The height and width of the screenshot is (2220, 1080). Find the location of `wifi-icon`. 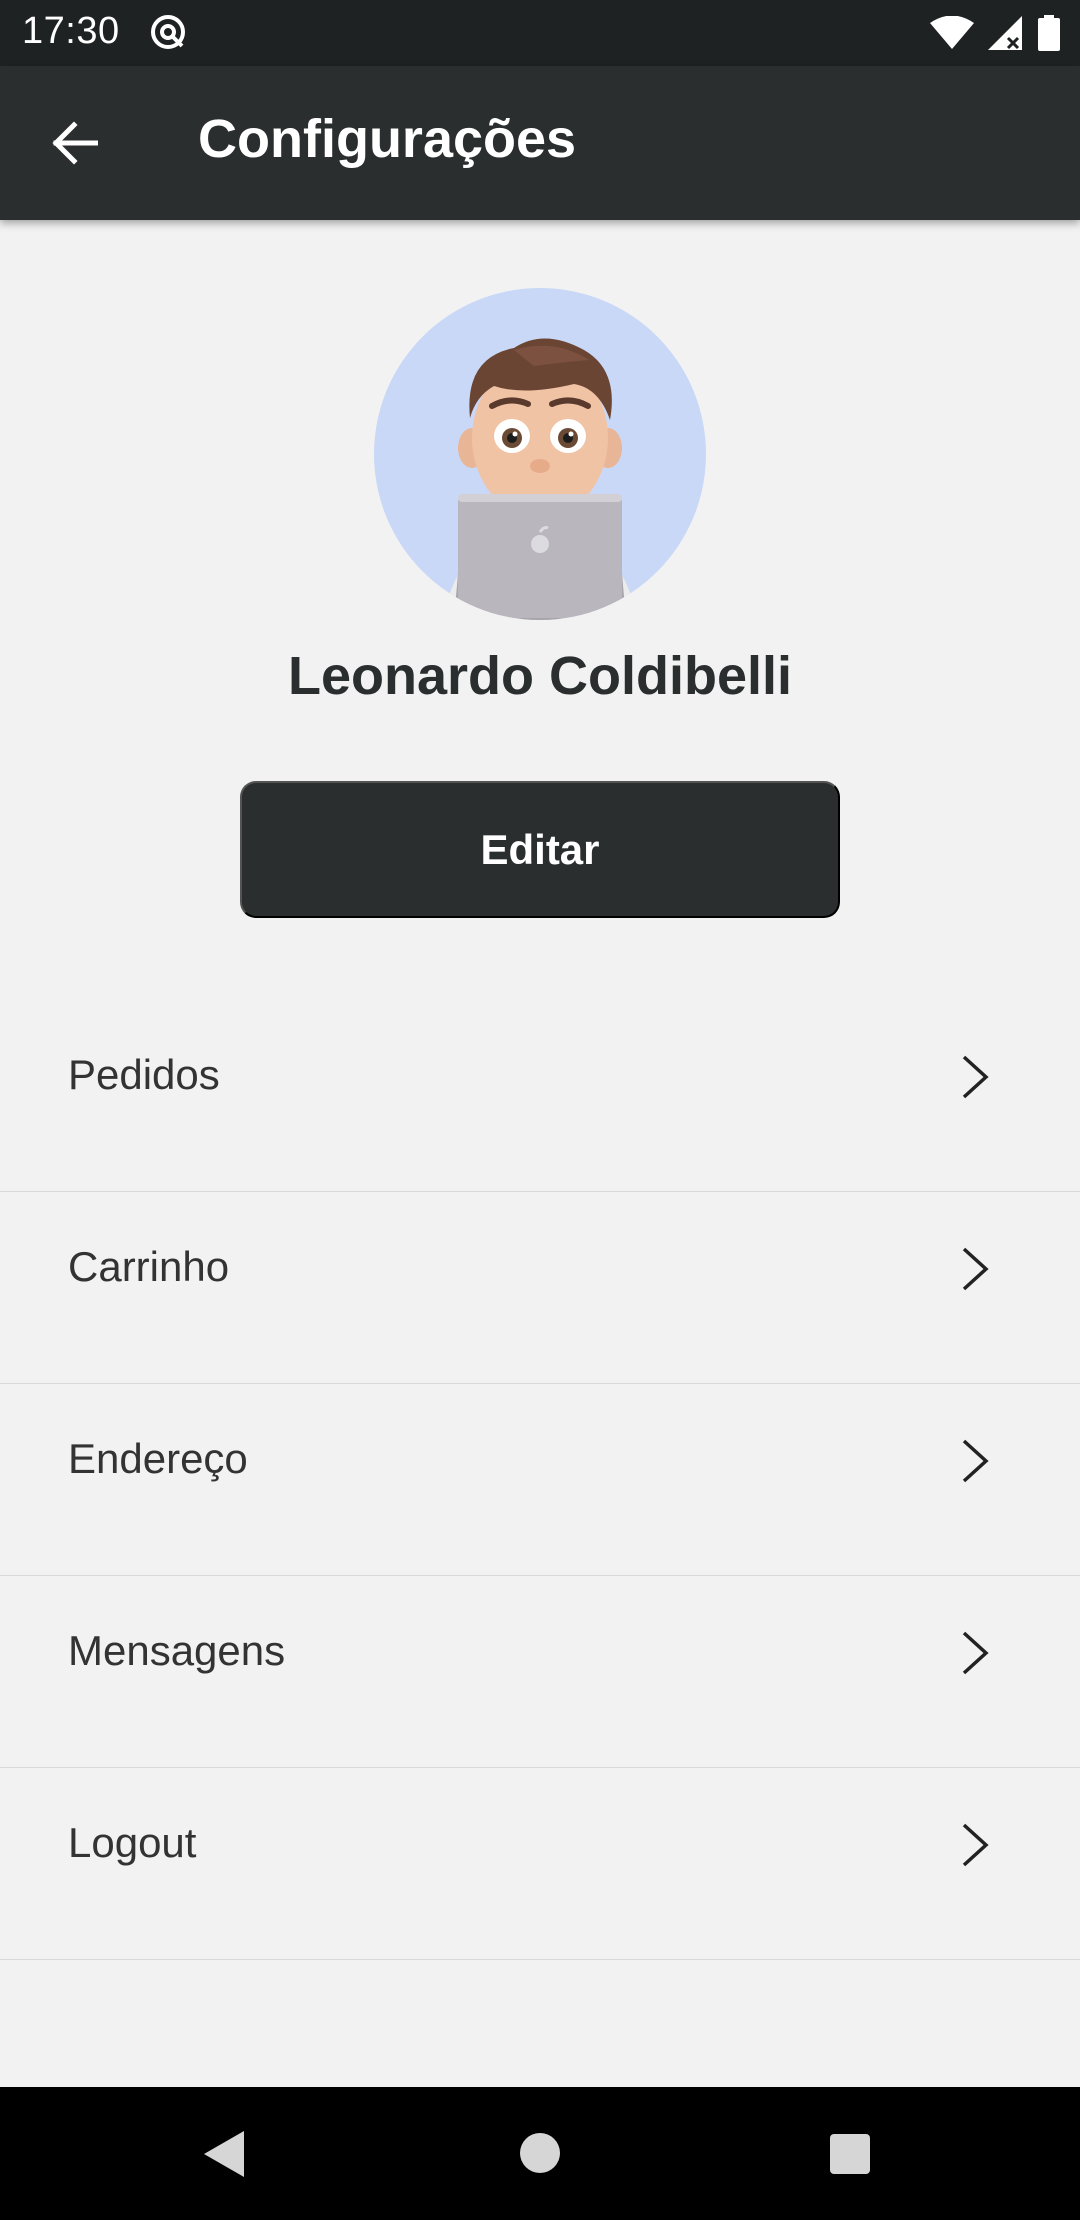

wifi-icon is located at coordinates (952, 32).